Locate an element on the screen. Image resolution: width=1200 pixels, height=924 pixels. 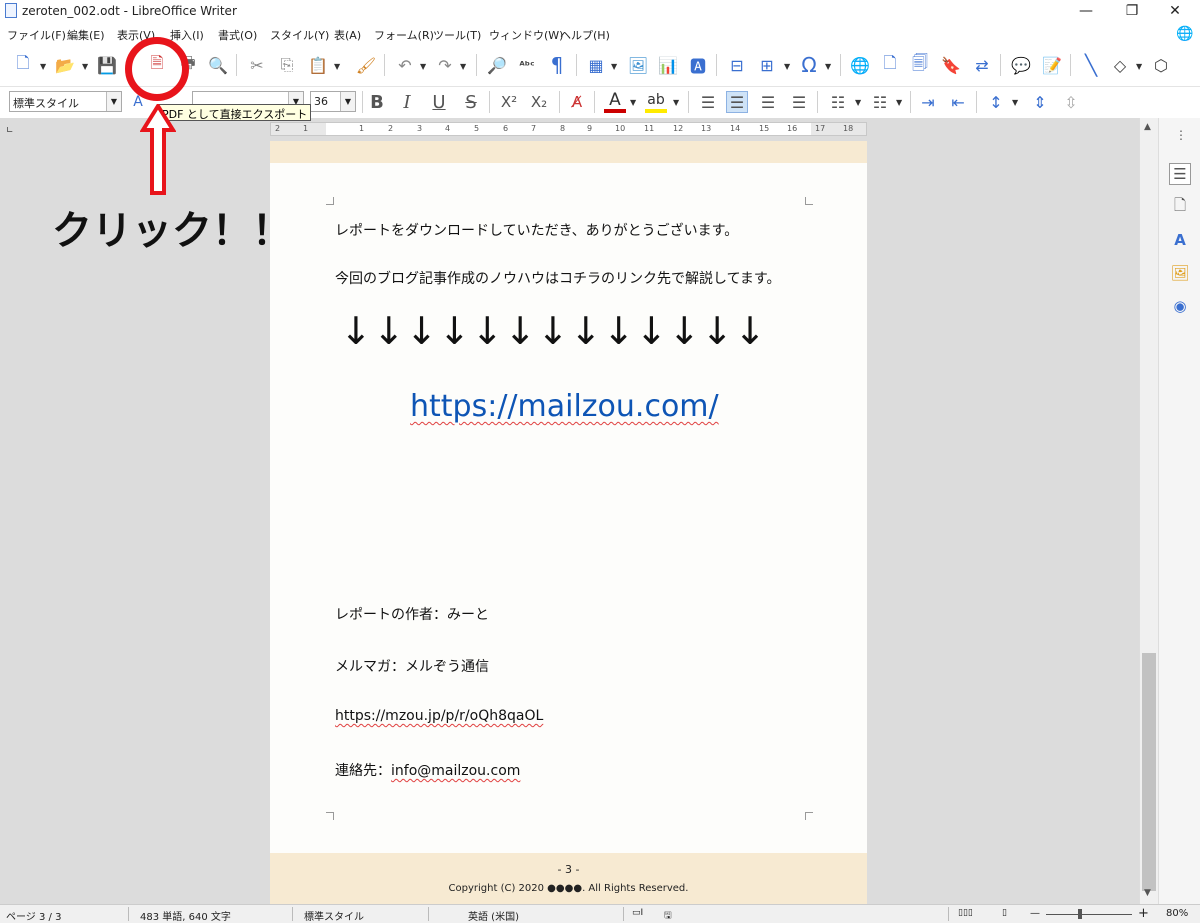
minimize-button: — is located at coordinates (1086, 11).